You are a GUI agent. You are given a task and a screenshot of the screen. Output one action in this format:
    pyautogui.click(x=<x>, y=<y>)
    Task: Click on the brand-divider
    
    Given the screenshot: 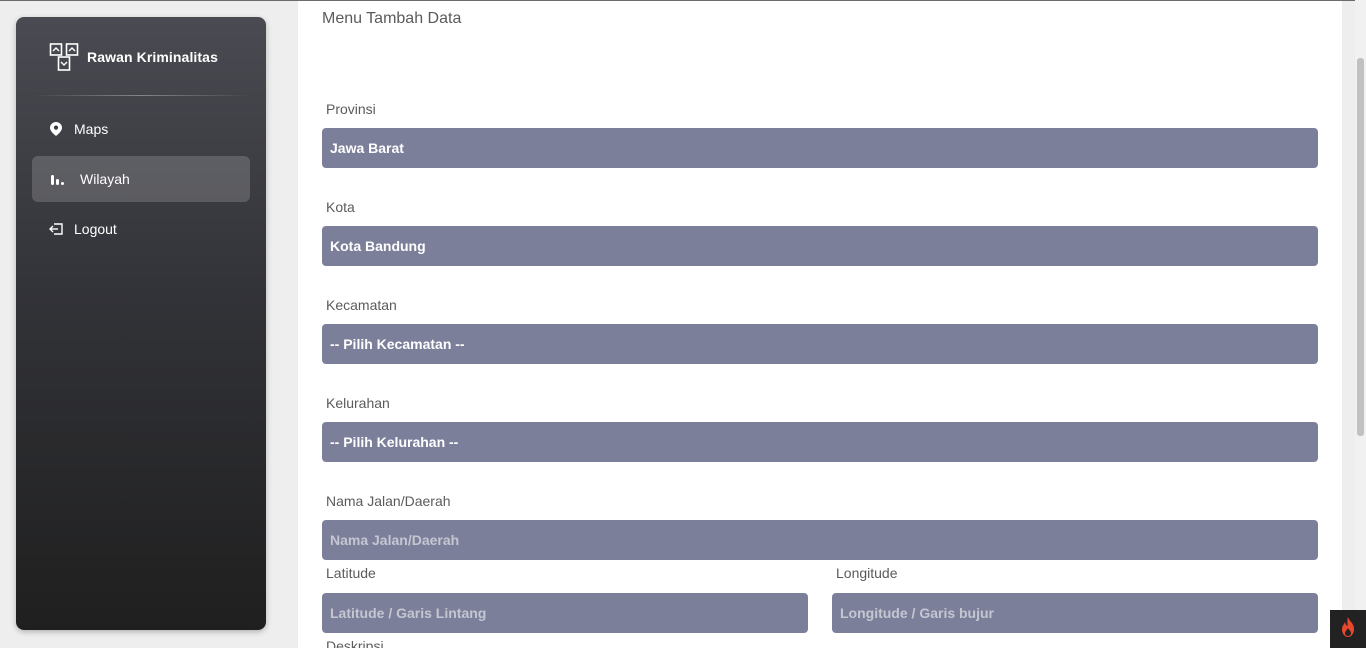 What is the action you would take?
    pyautogui.click(x=141, y=95)
    